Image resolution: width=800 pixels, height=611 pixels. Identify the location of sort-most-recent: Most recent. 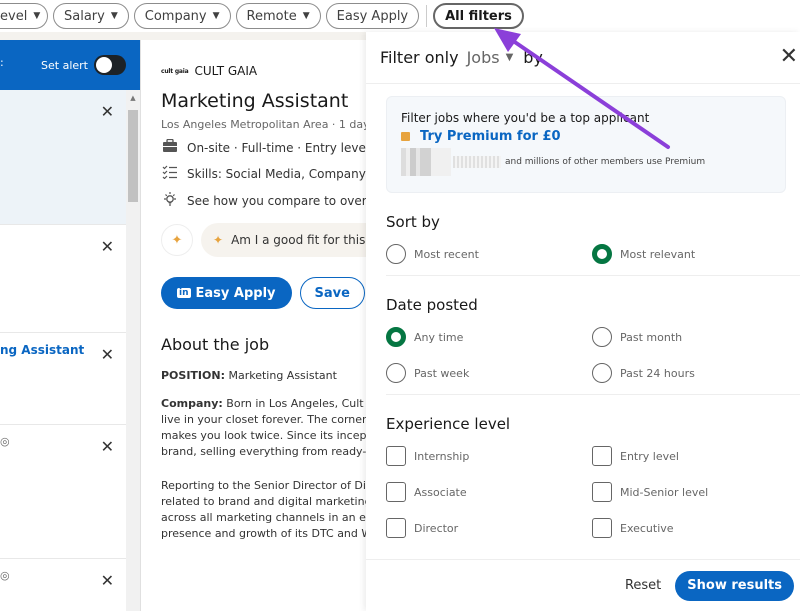
(489, 254).